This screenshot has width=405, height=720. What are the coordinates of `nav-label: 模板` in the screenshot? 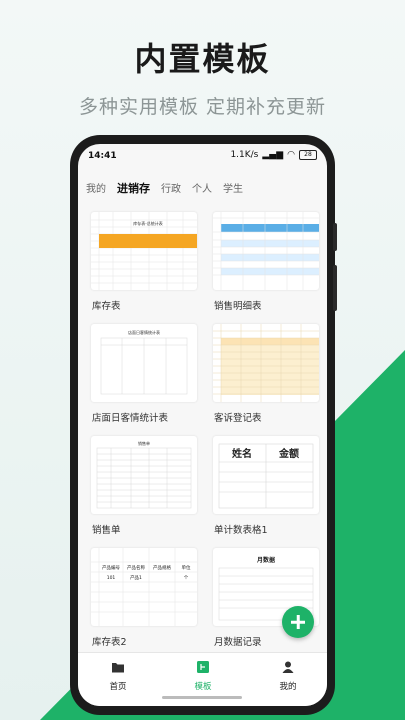 It's located at (203, 687).